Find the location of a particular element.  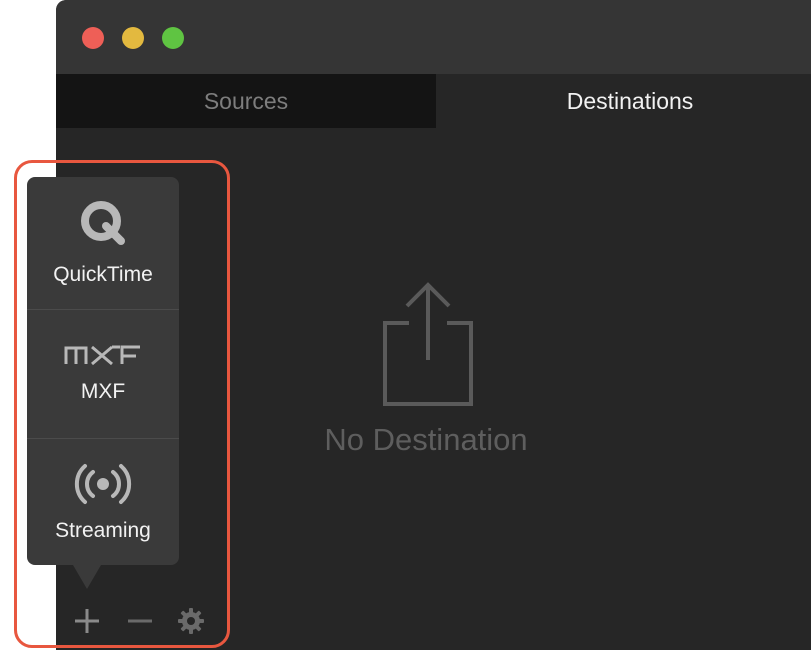

mxf-icon is located at coordinates (102, 355).